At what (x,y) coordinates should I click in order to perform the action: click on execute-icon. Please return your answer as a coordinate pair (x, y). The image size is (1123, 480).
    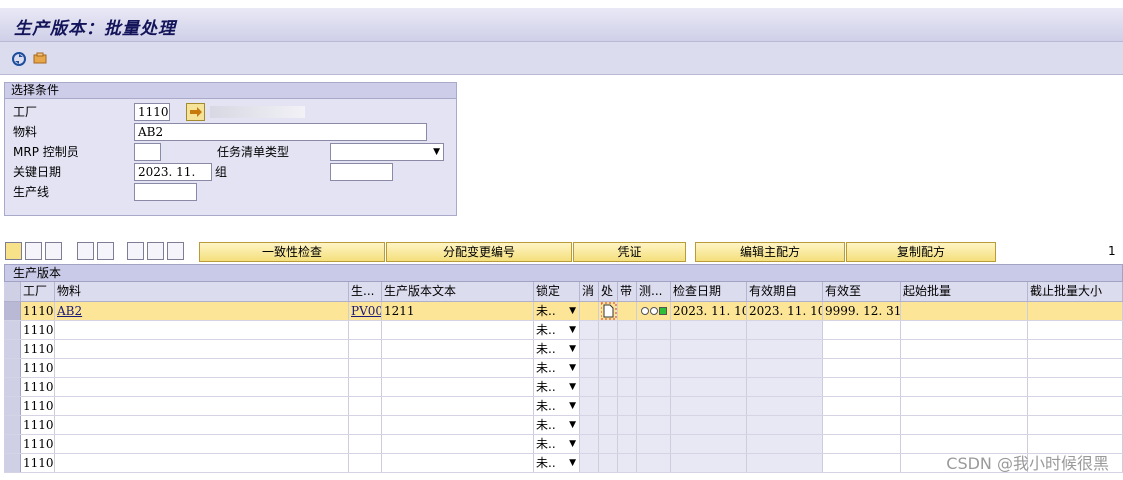
    Looking at the image, I should click on (18, 58).